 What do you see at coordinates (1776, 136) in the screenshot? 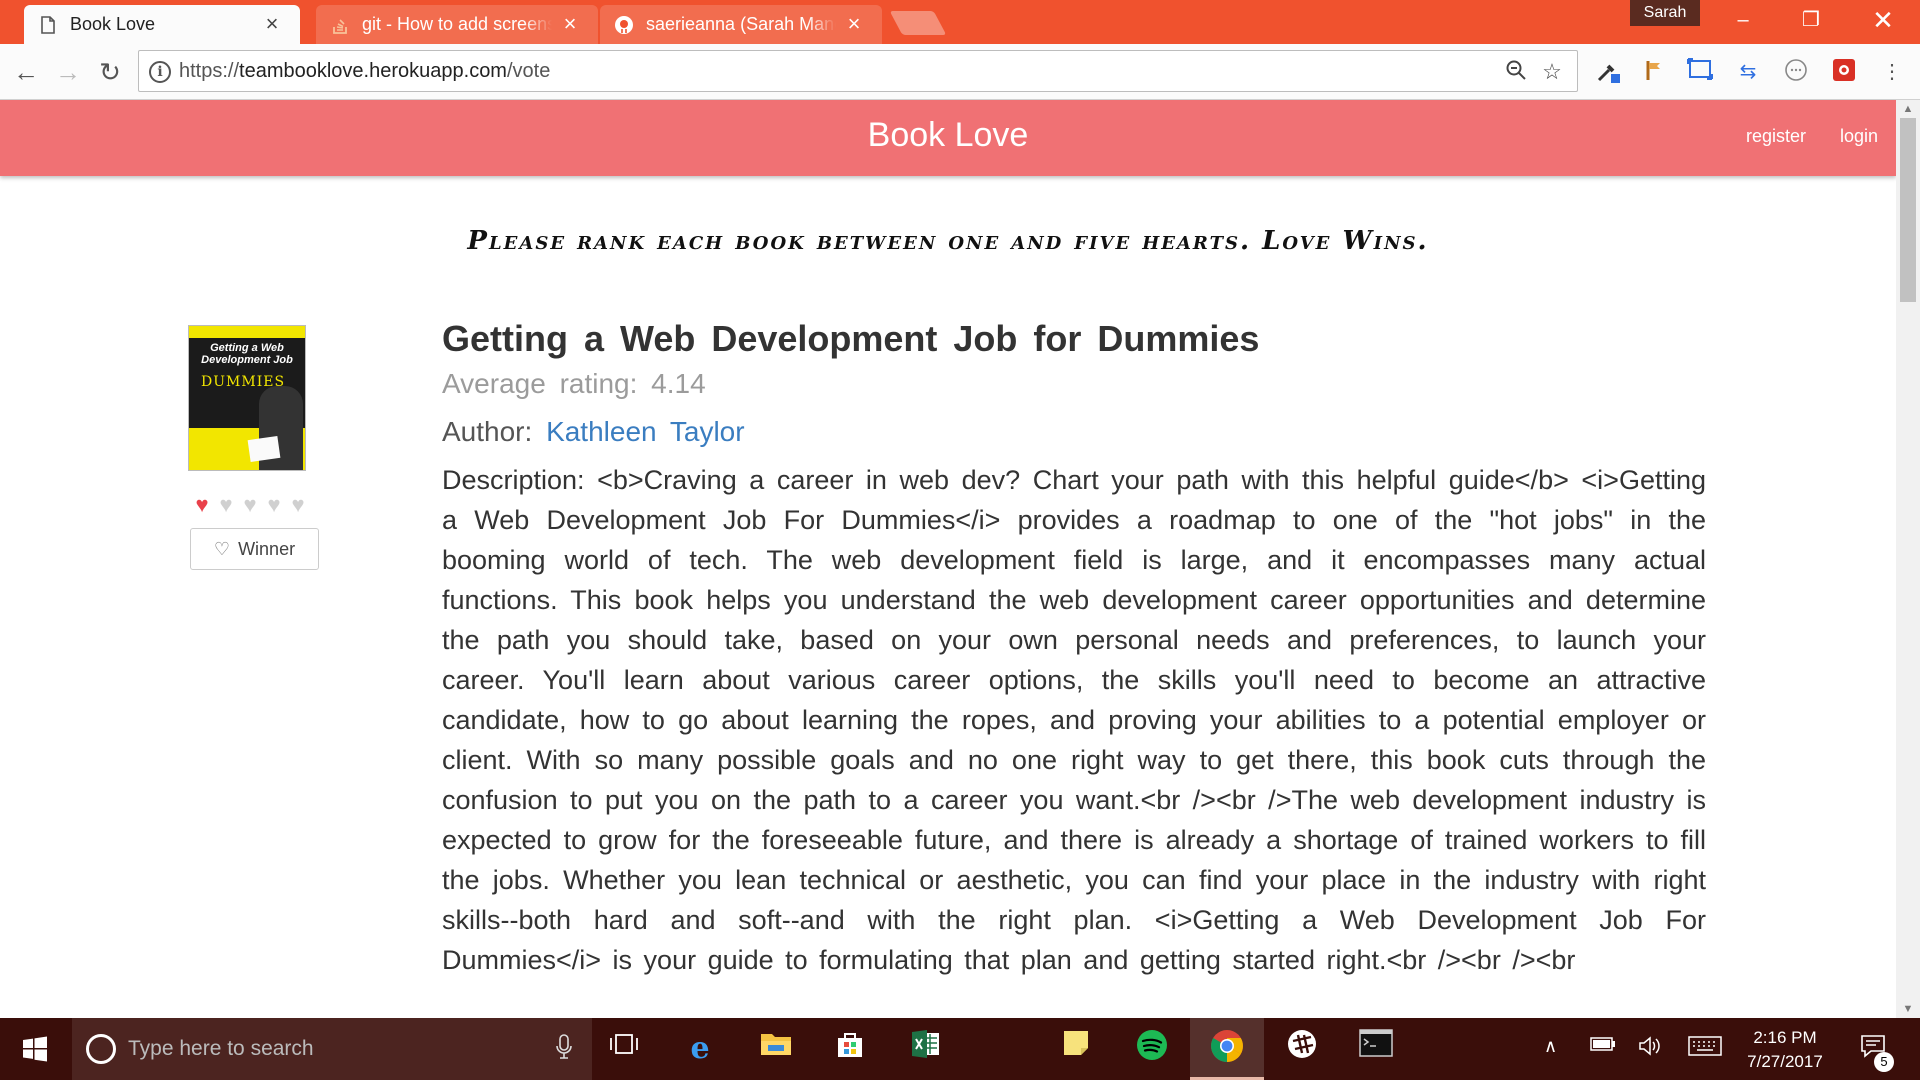
I see `register-link: register` at bounding box center [1776, 136].